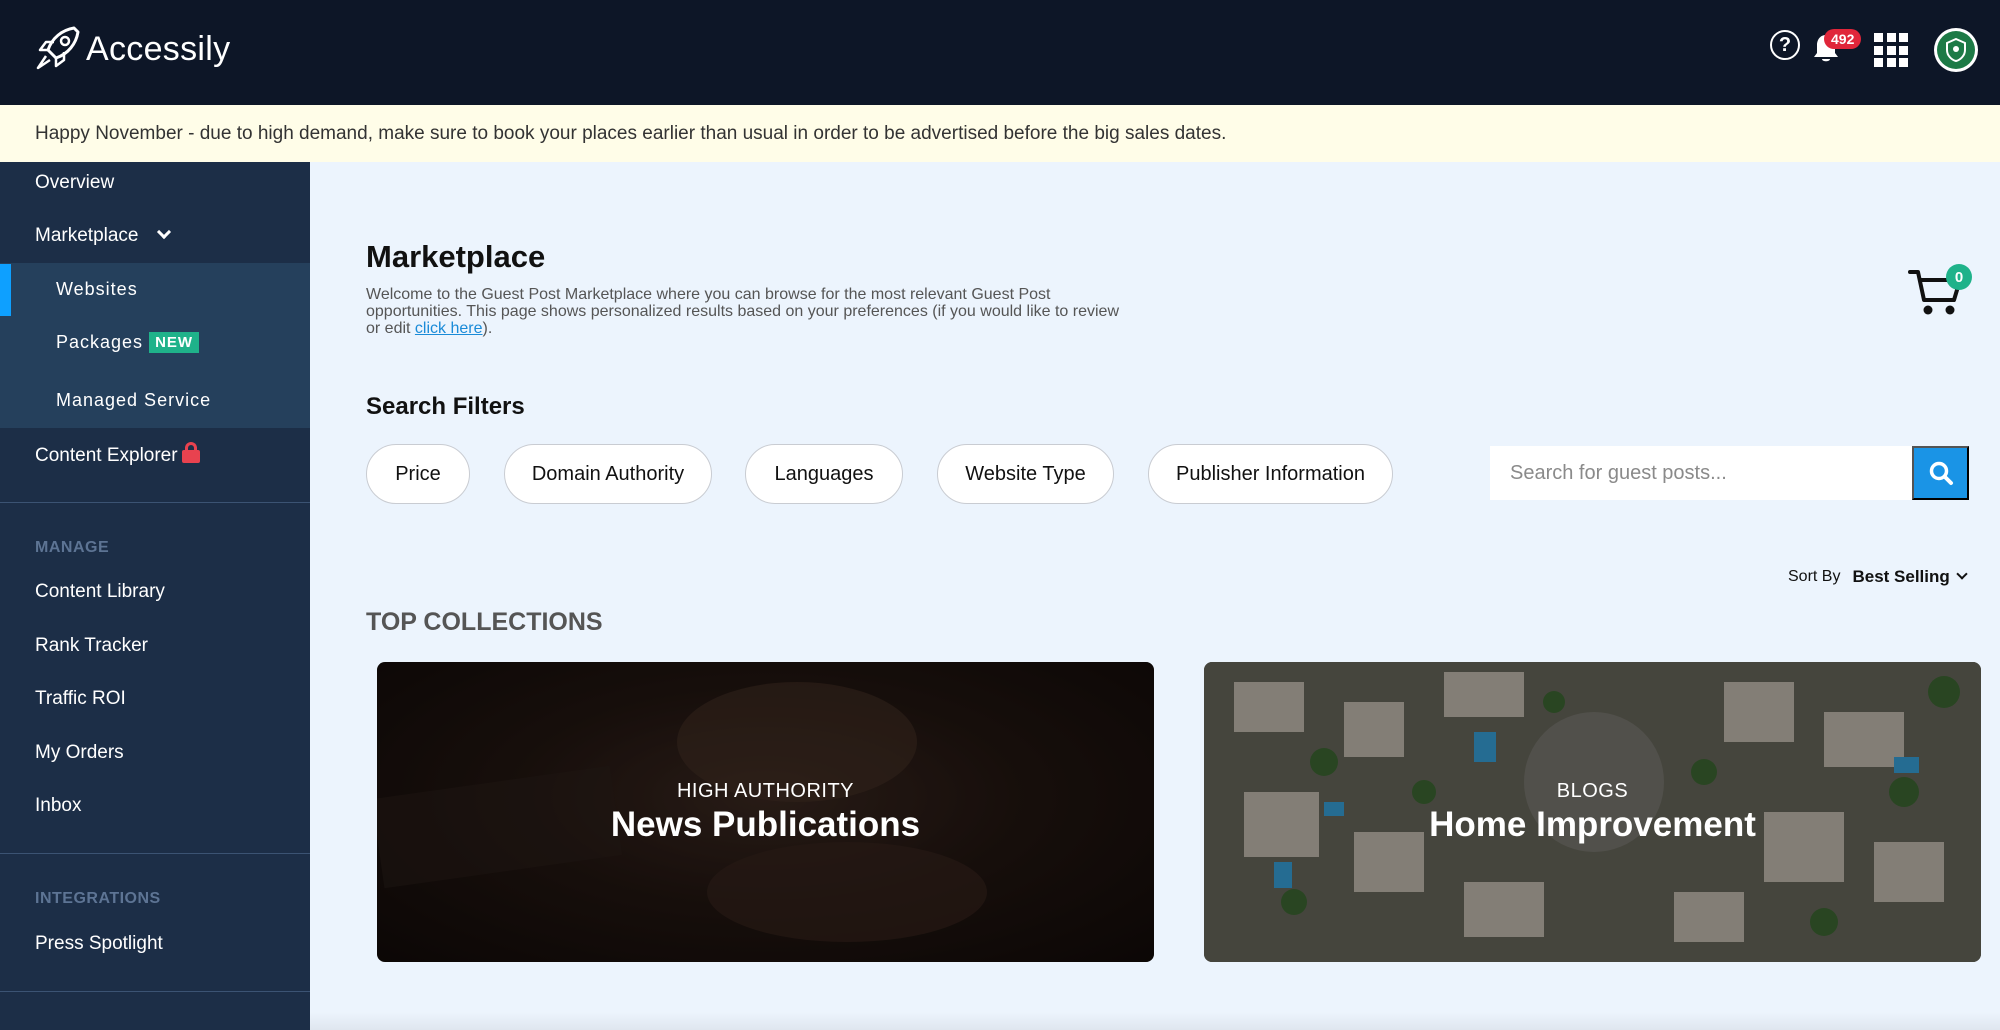 The width and height of the screenshot is (2000, 1030). Describe the element at coordinates (91, 646) in the screenshot. I see `sidebar-item-rank-tracker: Rank Tracker` at that location.